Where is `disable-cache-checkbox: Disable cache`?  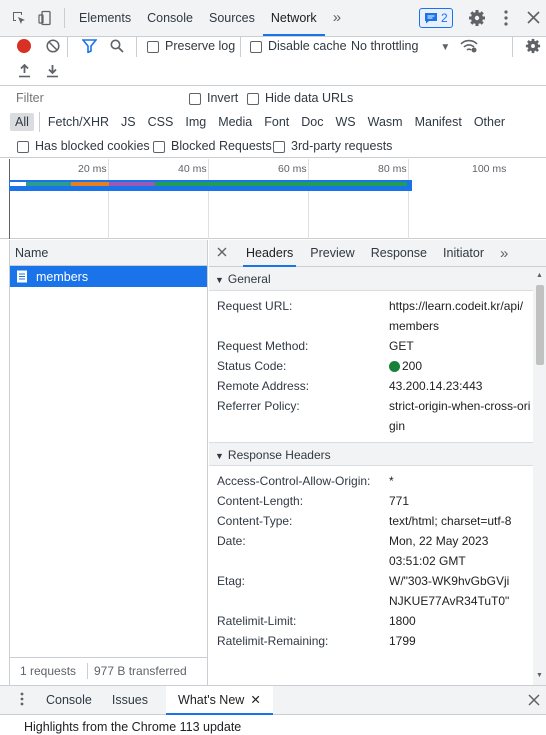 disable-cache-checkbox: Disable cache is located at coordinates (298, 46).